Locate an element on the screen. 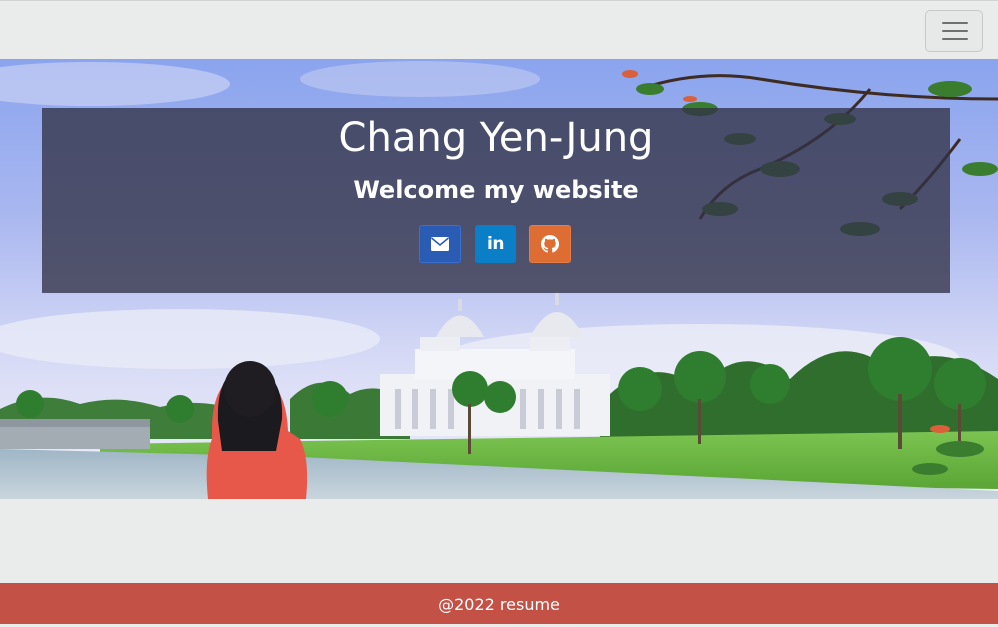 This screenshot has width=998, height=627. navbar is located at coordinates (499, 29).